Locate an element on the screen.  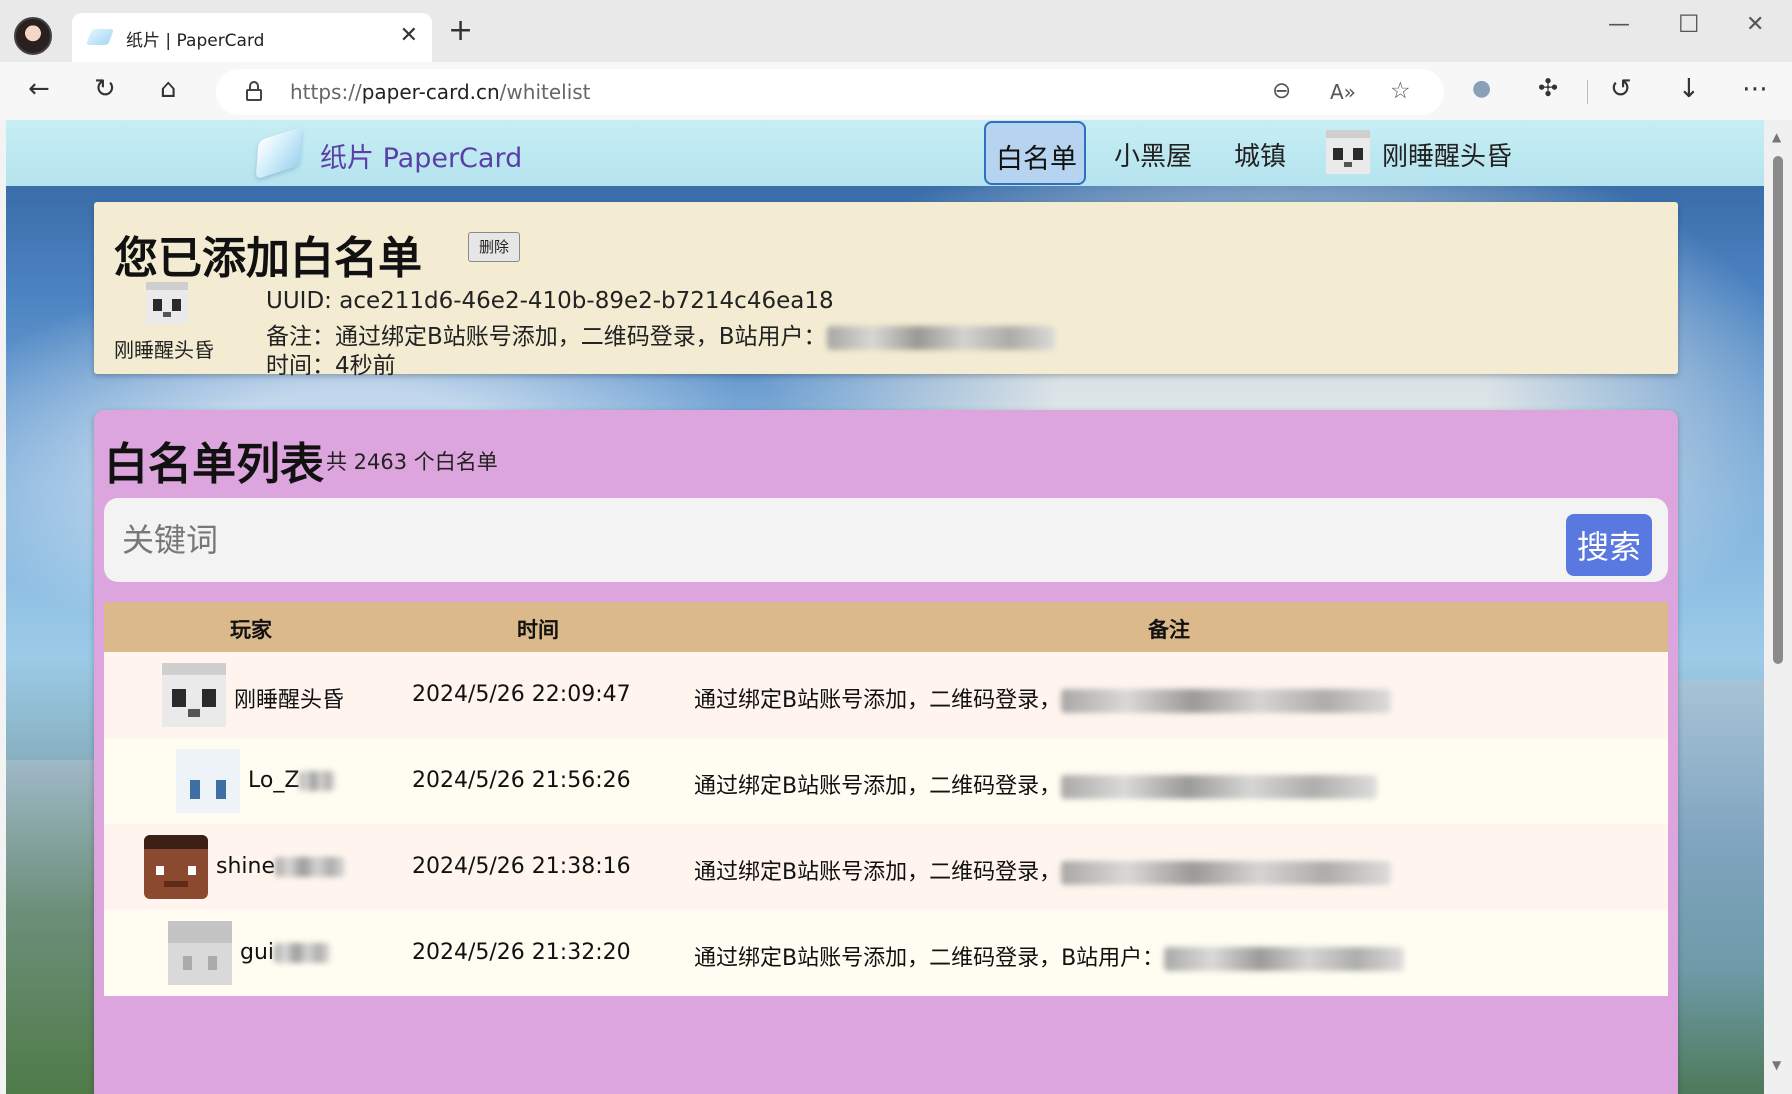
read-aloud-icon: A» is located at coordinates (1343, 92).